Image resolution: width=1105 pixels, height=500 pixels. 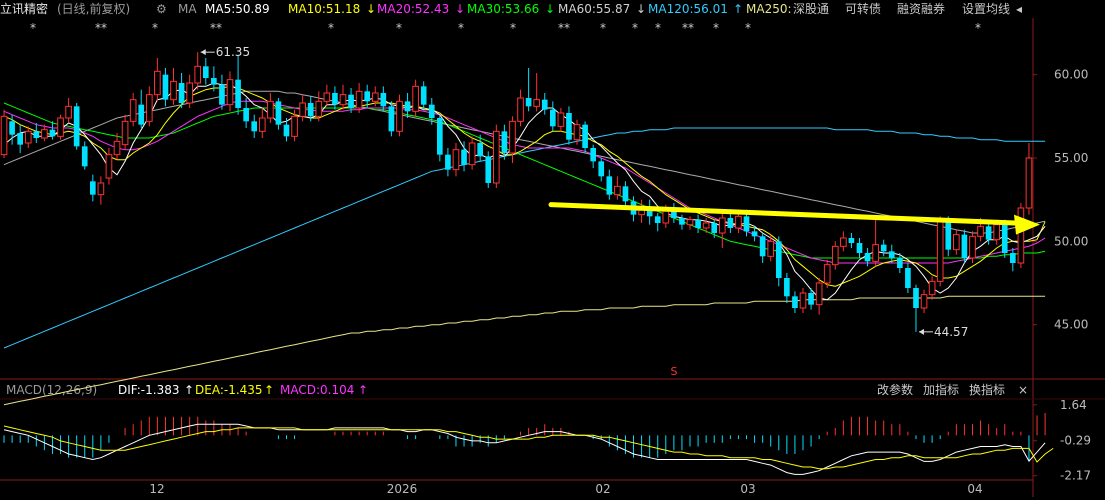 I want to click on price-axis-label: 60.00, so click(x=1071, y=75).